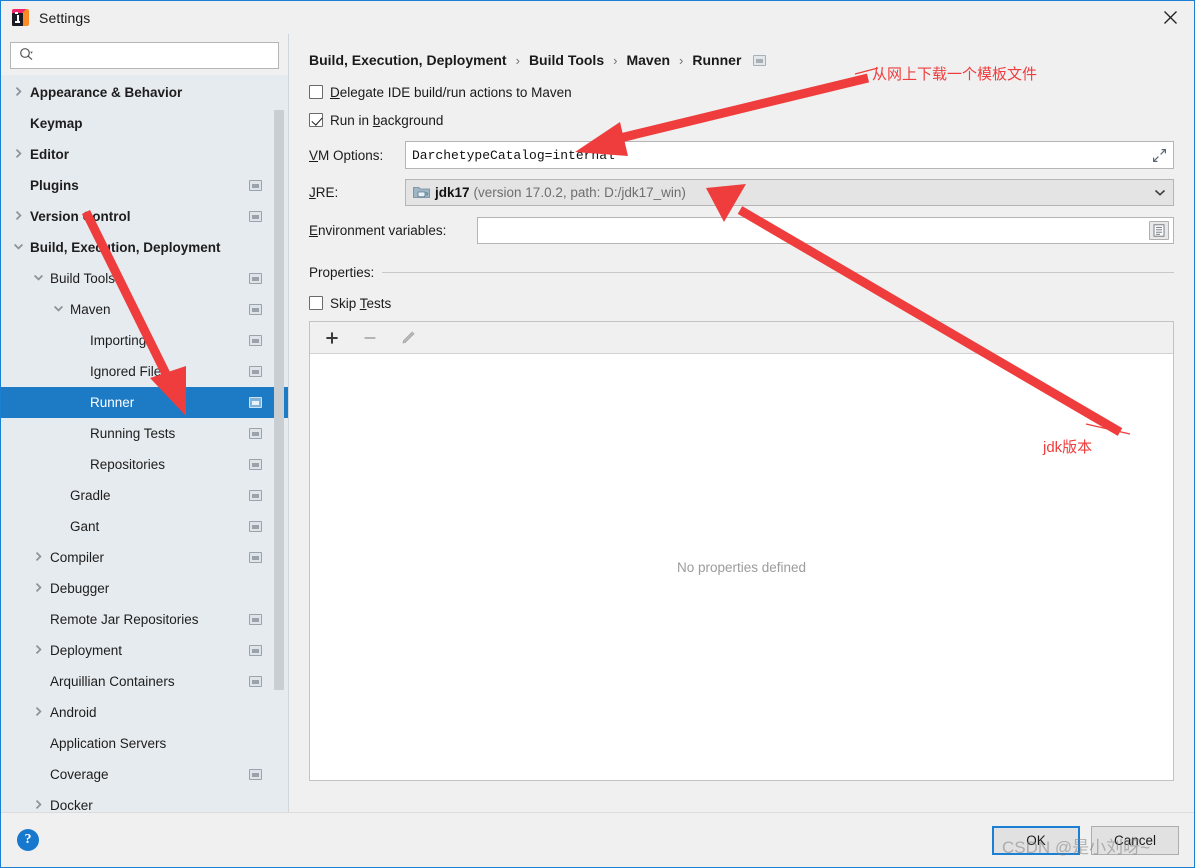  What do you see at coordinates (56, 123) in the screenshot?
I see `sidebar-item-label: Keymap` at bounding box center [56, 123].